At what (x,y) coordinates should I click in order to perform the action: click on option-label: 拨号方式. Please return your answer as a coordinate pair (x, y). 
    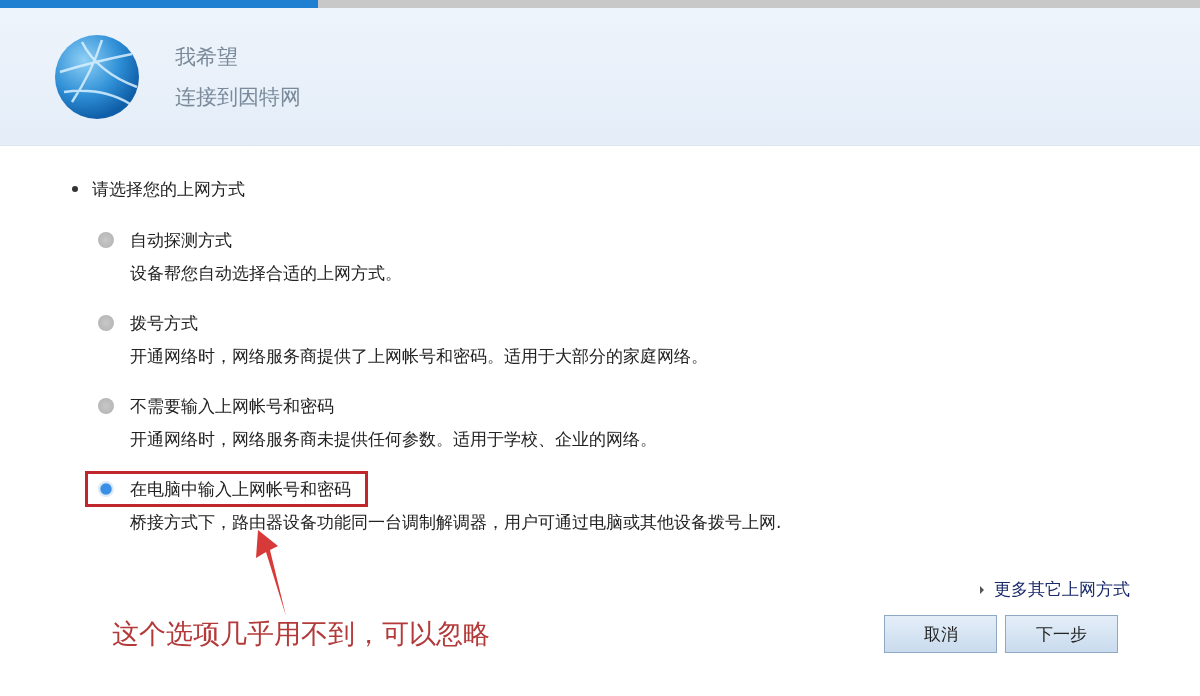
    Looking at the image, I should click on (164, 323).